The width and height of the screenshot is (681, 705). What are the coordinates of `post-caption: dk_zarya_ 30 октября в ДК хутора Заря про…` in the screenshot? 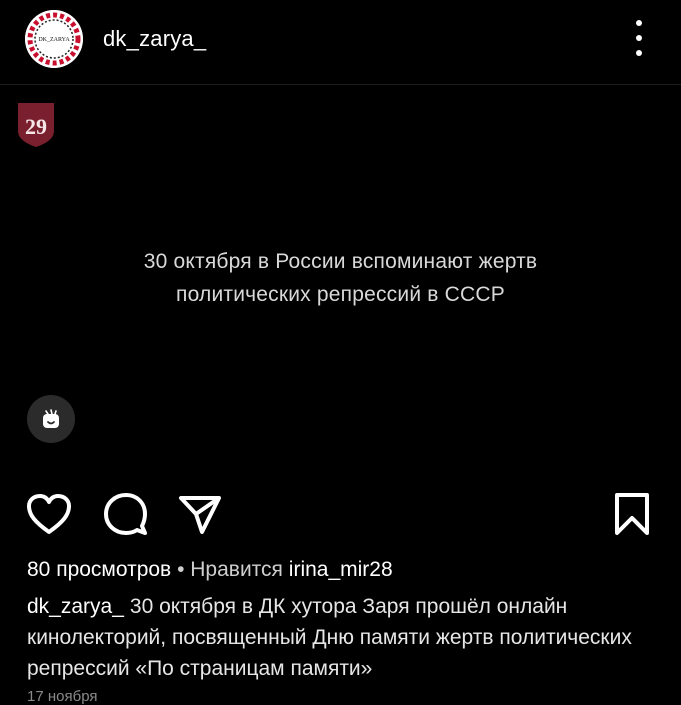 It's located at (342, 637).